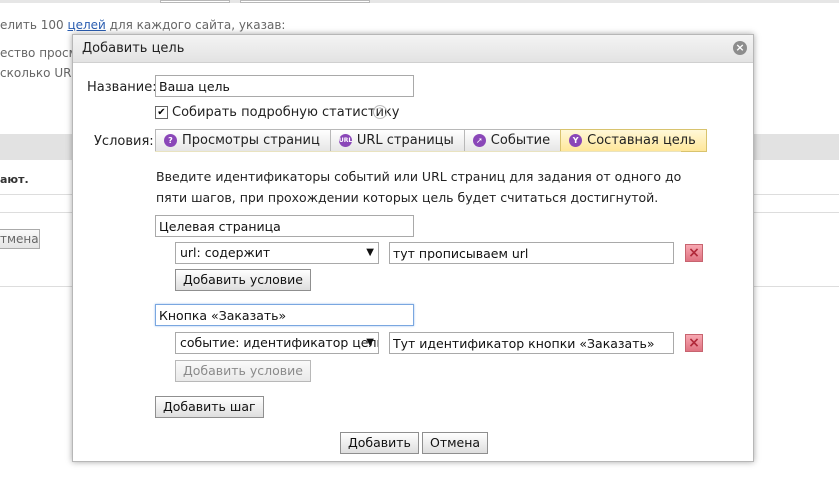 The image size is (839, 501). Describe the element at coordinates (277, 253) in the screenshot. I see `condition-type-select: url: содержит ▼` at that location.